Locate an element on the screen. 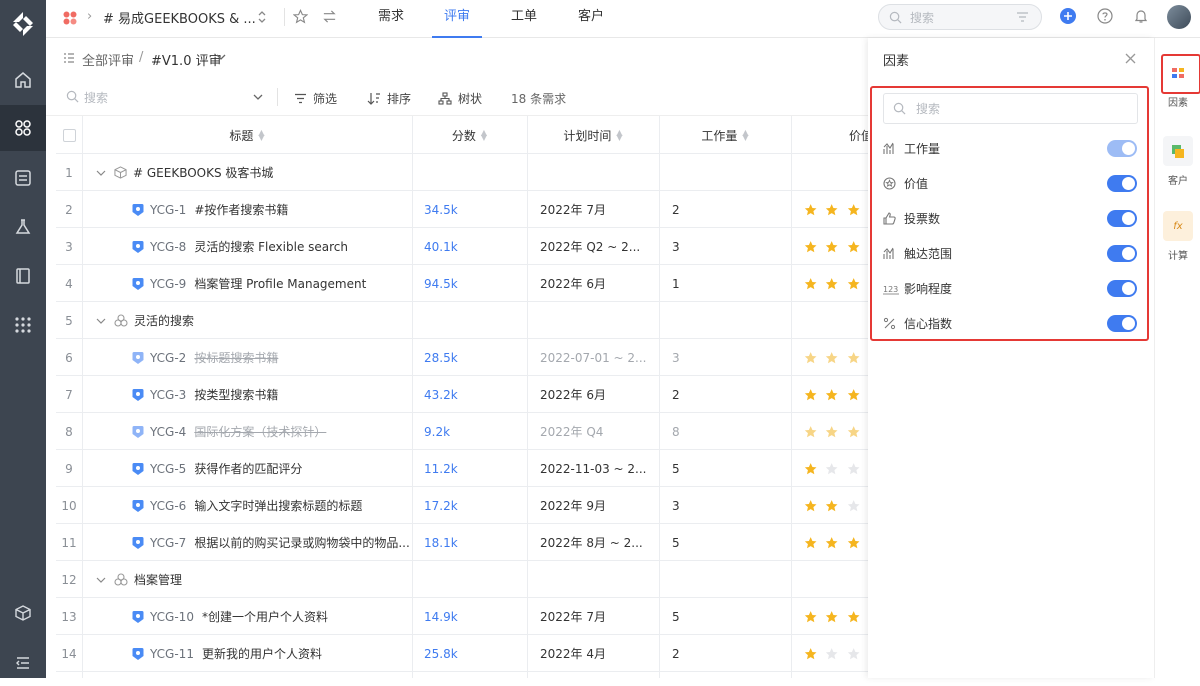 This screenshot has height=686, width=1200. table-row: 13 YCG-10 *创建一个用户个人资料 14.9k 2022年 7月 5 is located at coordinates (462, 616).